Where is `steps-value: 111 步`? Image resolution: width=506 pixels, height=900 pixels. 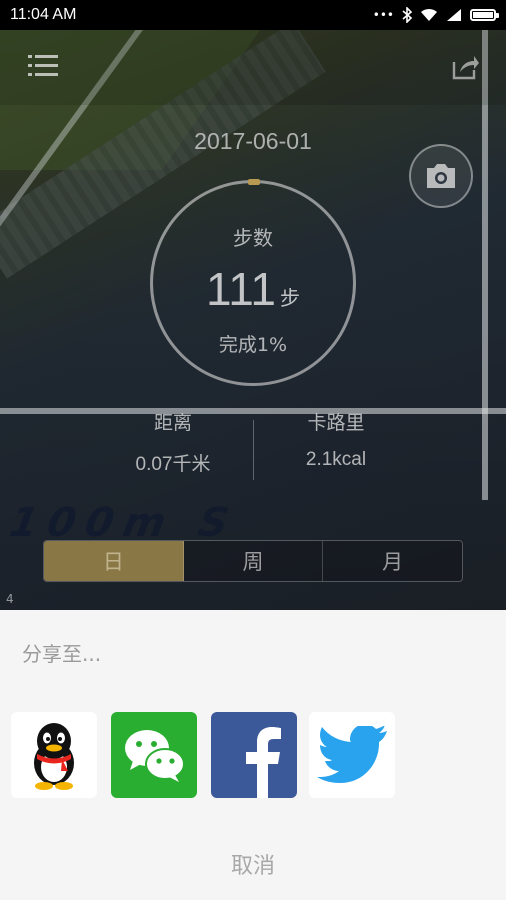 steps-value: 111 步 is located at coordinates (253, 289).